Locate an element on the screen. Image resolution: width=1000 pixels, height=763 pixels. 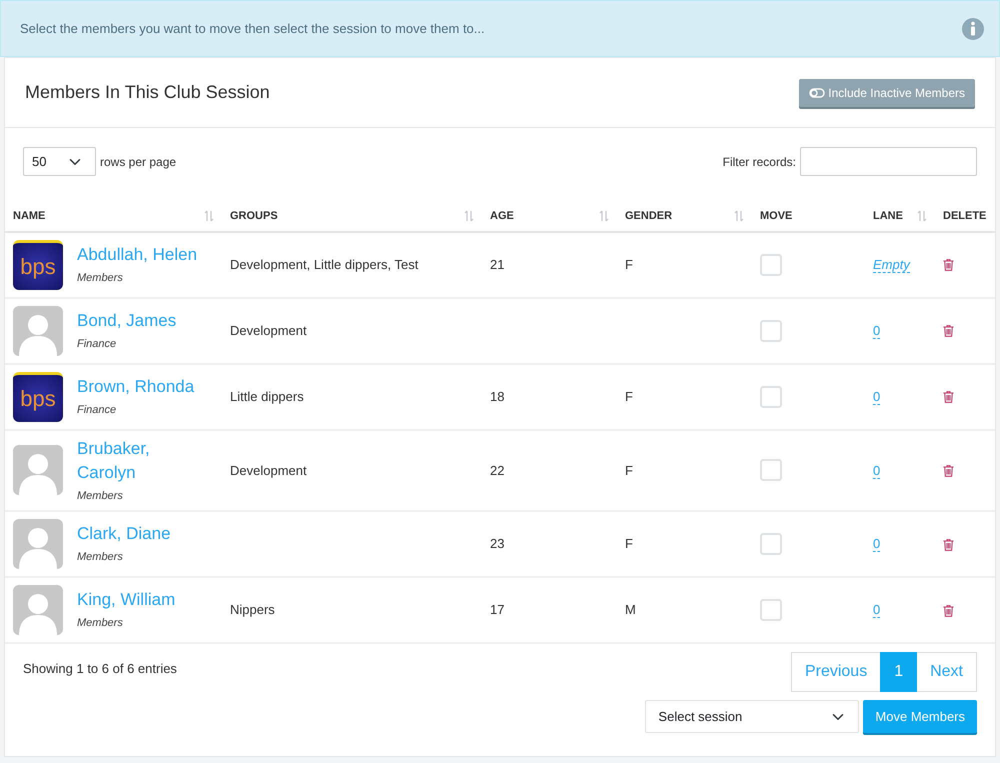
lane-link: Empty is located at coordinates (891, 264).